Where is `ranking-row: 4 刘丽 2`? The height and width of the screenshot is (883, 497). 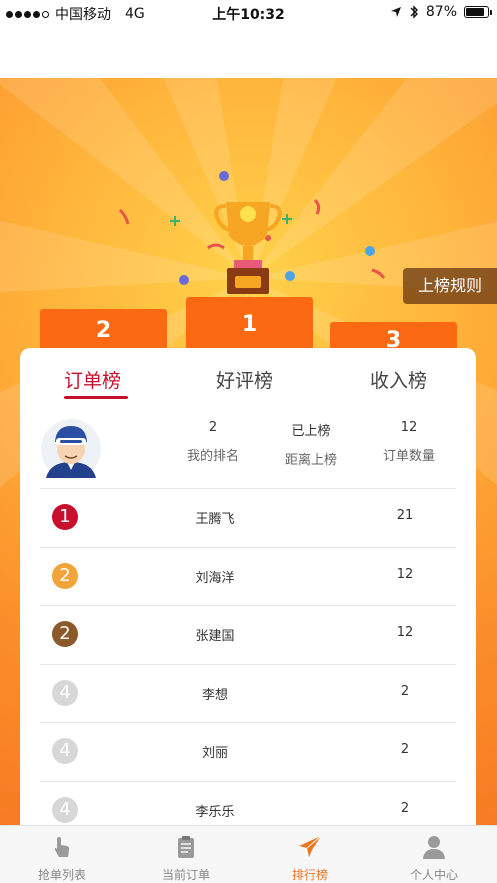 ranking-row: 4 刘丽 2 is located at coordinates (248, 751).